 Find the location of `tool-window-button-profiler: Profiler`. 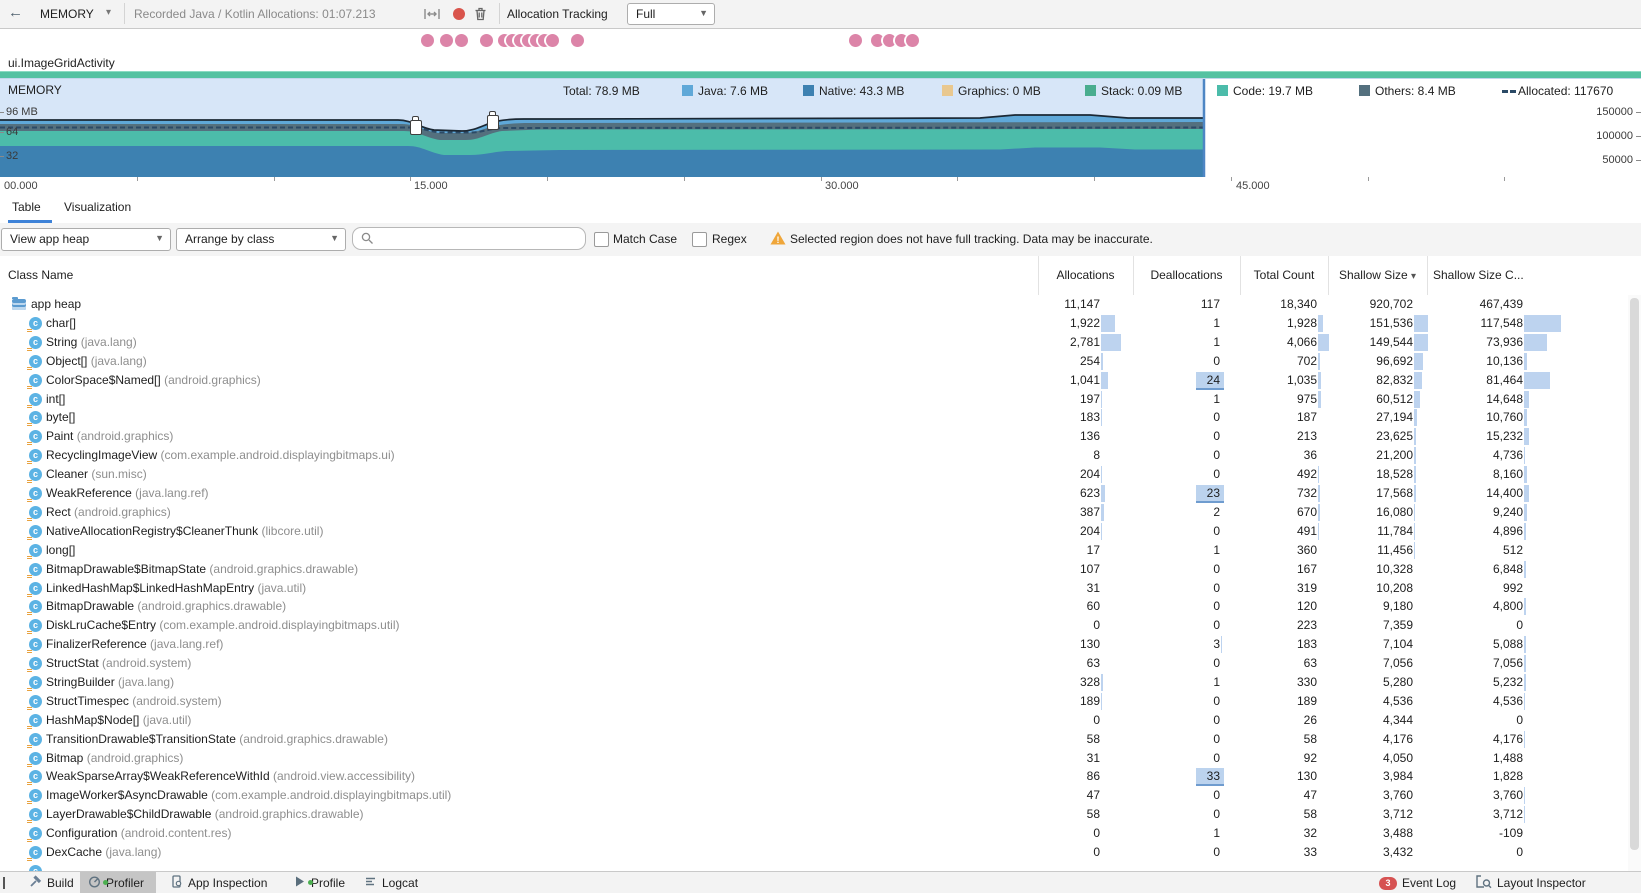

tool-window-button-profiler: Profiler is located at coordinates (116, 882).